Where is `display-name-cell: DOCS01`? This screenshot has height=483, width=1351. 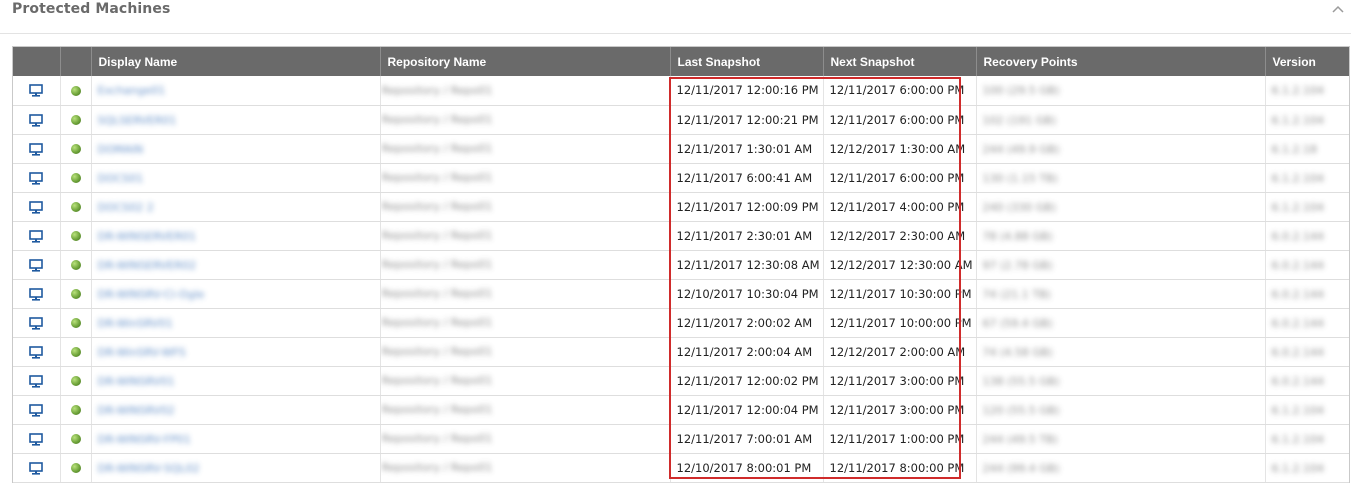 display-name-cell: DOCS01 is located at coordinates (236, 178).